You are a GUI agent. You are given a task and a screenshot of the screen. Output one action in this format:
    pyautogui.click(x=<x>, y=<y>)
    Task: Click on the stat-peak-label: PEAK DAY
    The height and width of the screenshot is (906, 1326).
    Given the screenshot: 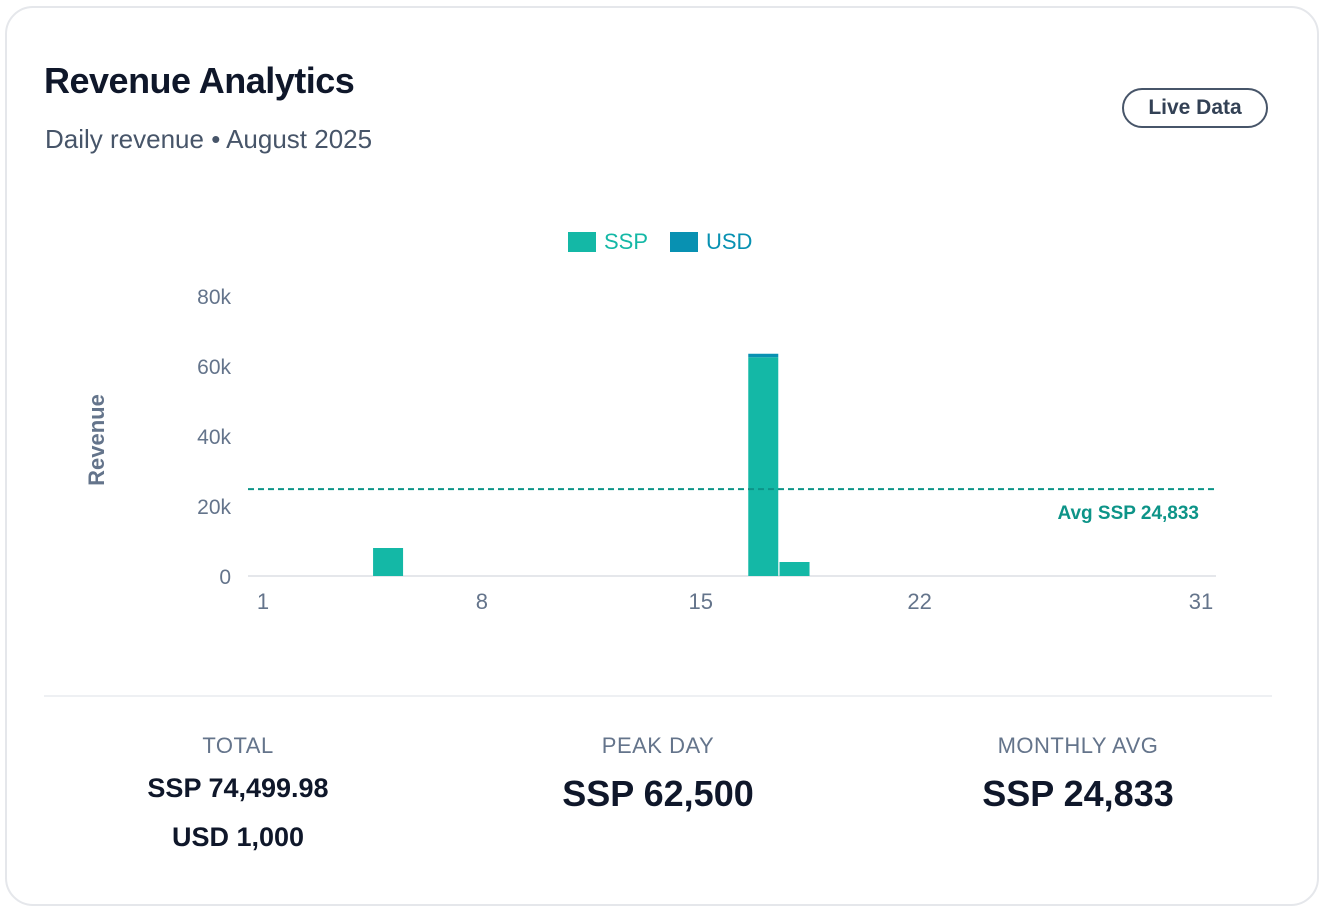 What is the action you would take?
    pyautogui.click(x=658, y=745)
    